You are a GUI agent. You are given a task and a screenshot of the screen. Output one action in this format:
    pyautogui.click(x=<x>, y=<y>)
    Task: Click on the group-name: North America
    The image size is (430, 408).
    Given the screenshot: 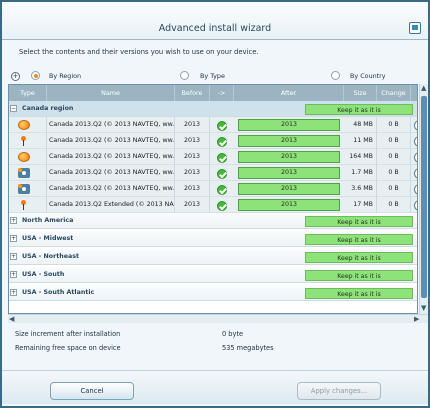 What is the action you would take?
    pyautogui.click(x=48, y=220)
    